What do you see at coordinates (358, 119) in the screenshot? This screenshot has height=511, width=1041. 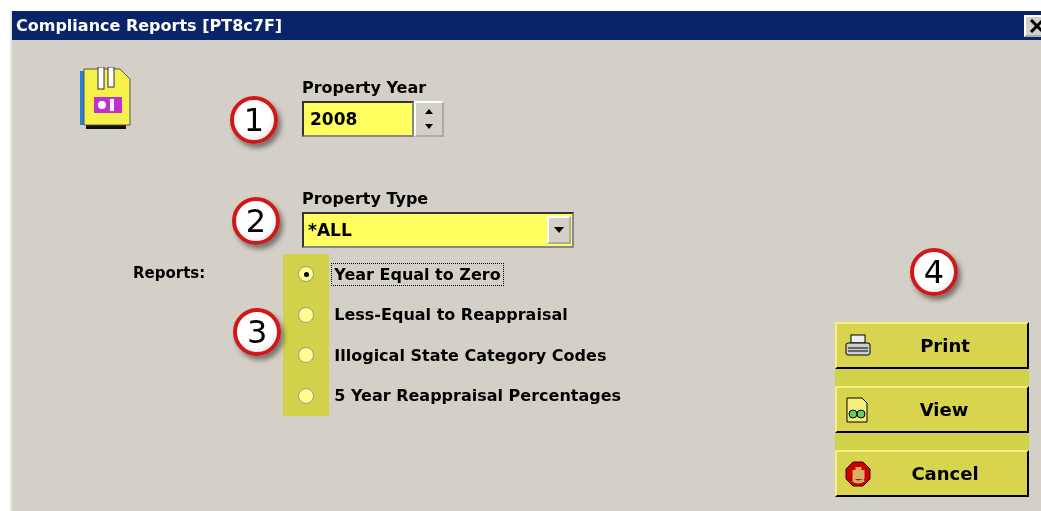 I see `year-field: 2008` at bounding box center [358, 119].